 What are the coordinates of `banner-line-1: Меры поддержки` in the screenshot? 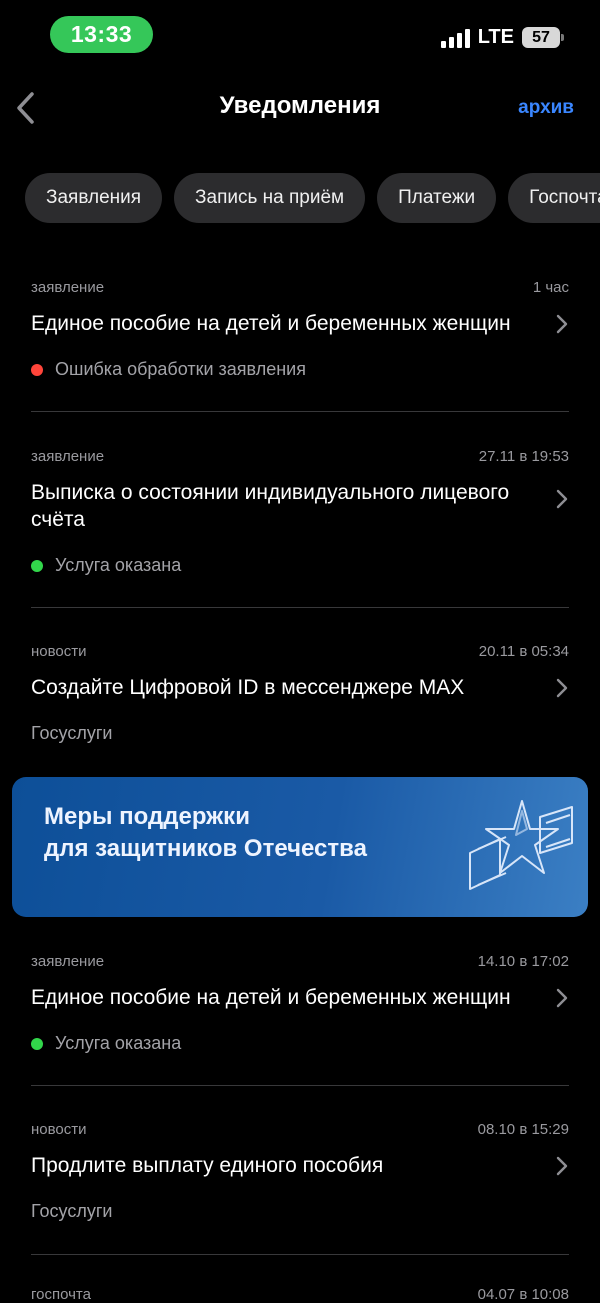 It's located at (147, 816).